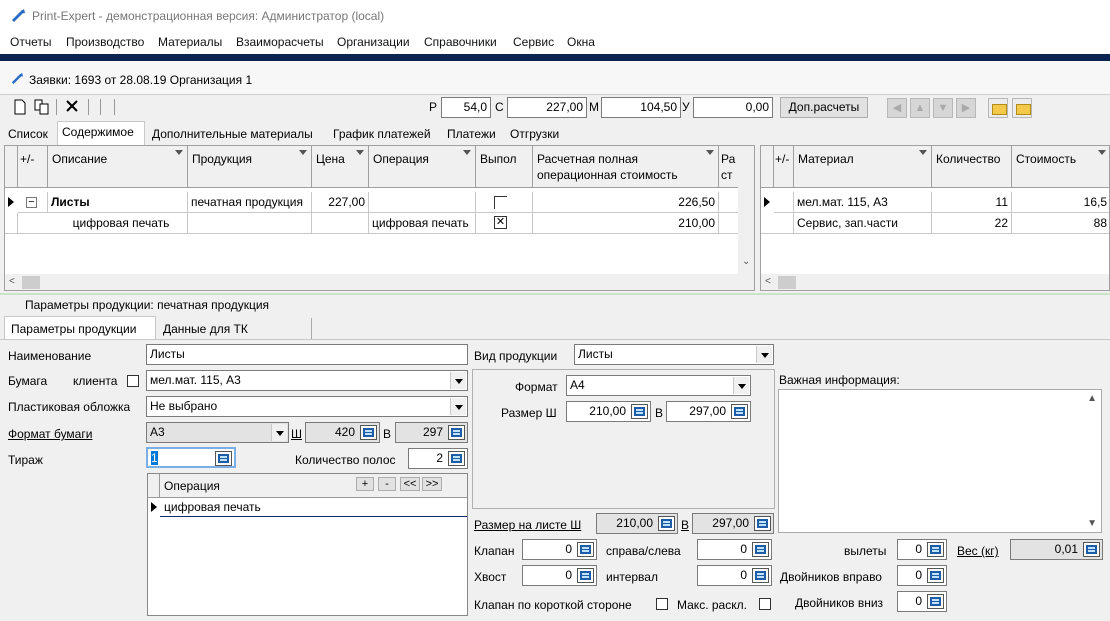 The width and height of the screenshot is (1110, 621). What do you see at coordinates (922, 601) in the screenshot?
I see `twins-down-field: 0` at bounding box center [922, 601].